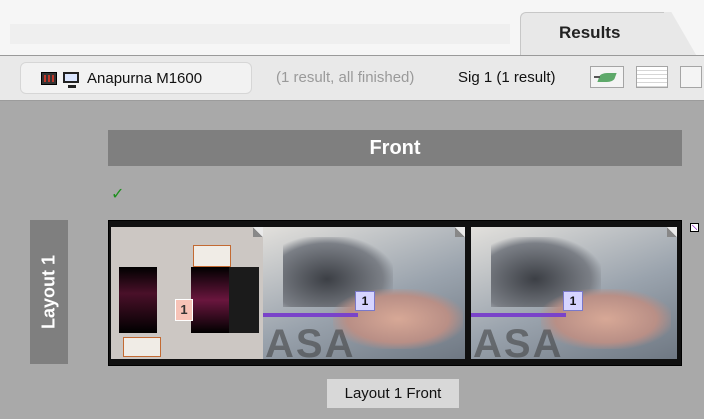  I want to click on checkmark-icon: ✓, so click(118, 194).